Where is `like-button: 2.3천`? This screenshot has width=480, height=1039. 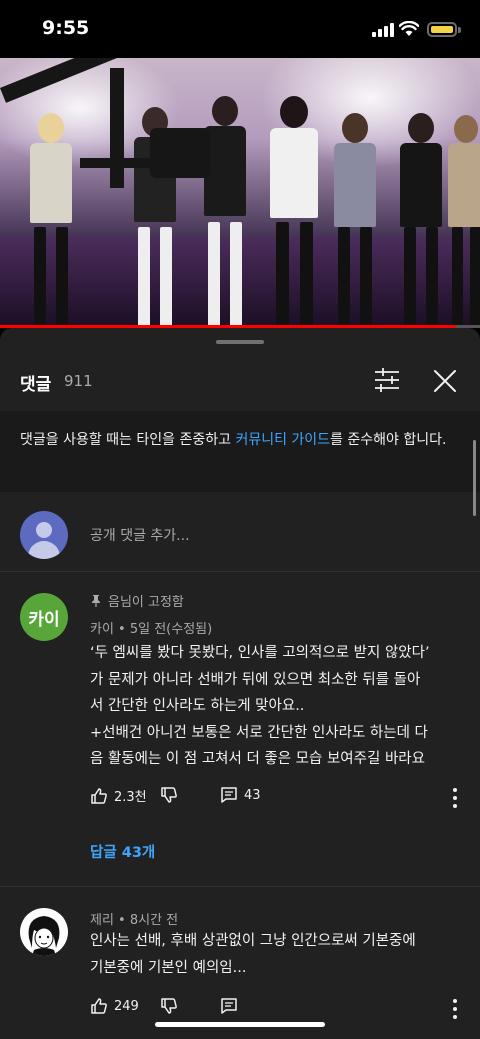 like-button: 2.3천 is located at coordinates (118, 795).